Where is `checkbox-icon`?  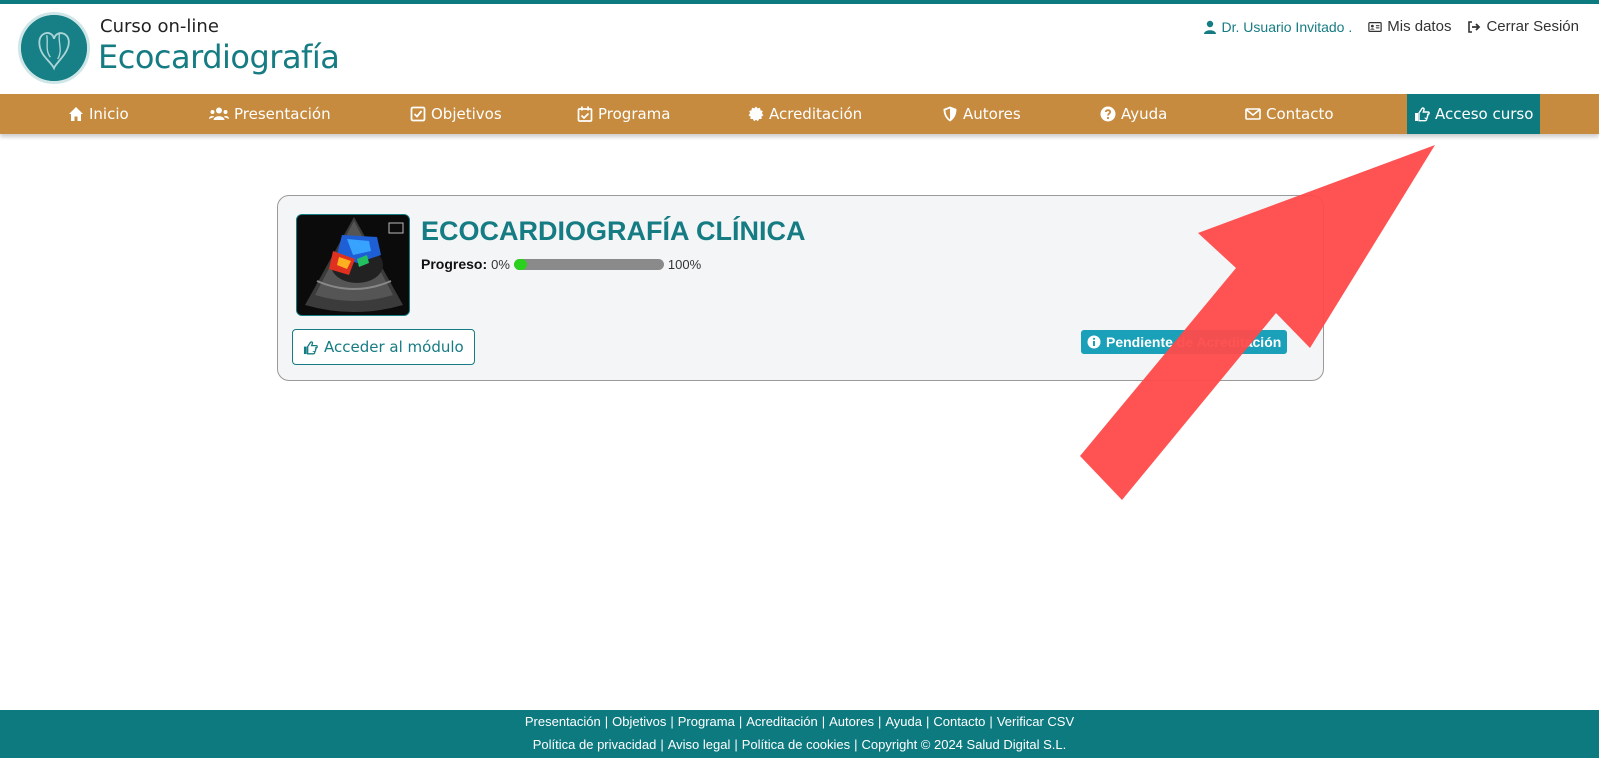 checkbox-icon is located at coordinates (418, 114).